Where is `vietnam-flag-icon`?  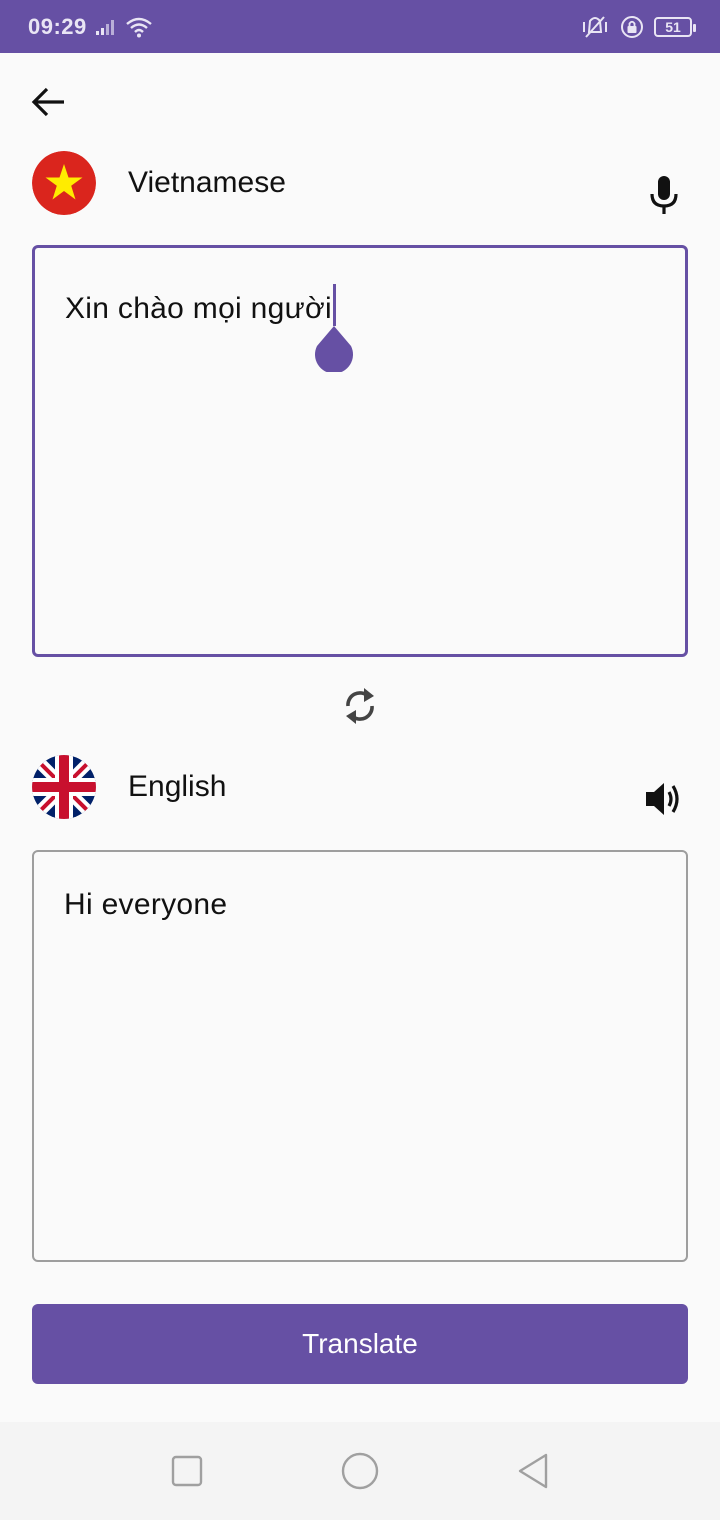
vietnam-flag-icon is located at coordinates (64, 183).